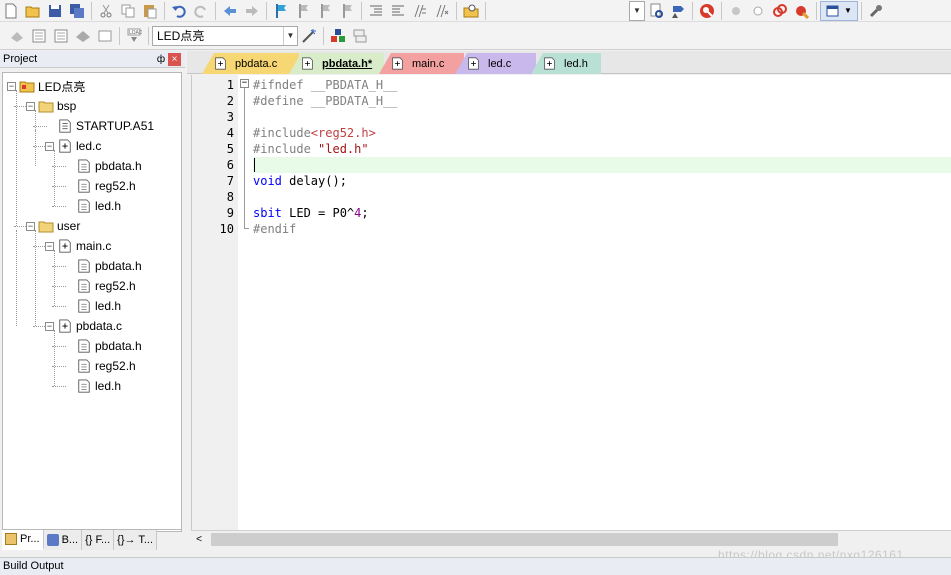 The width and height of the screenshot is (951, 575). Describe the element at coordinates (108, 206) in the screenshot. I see `tree-label: led.h` at that location.